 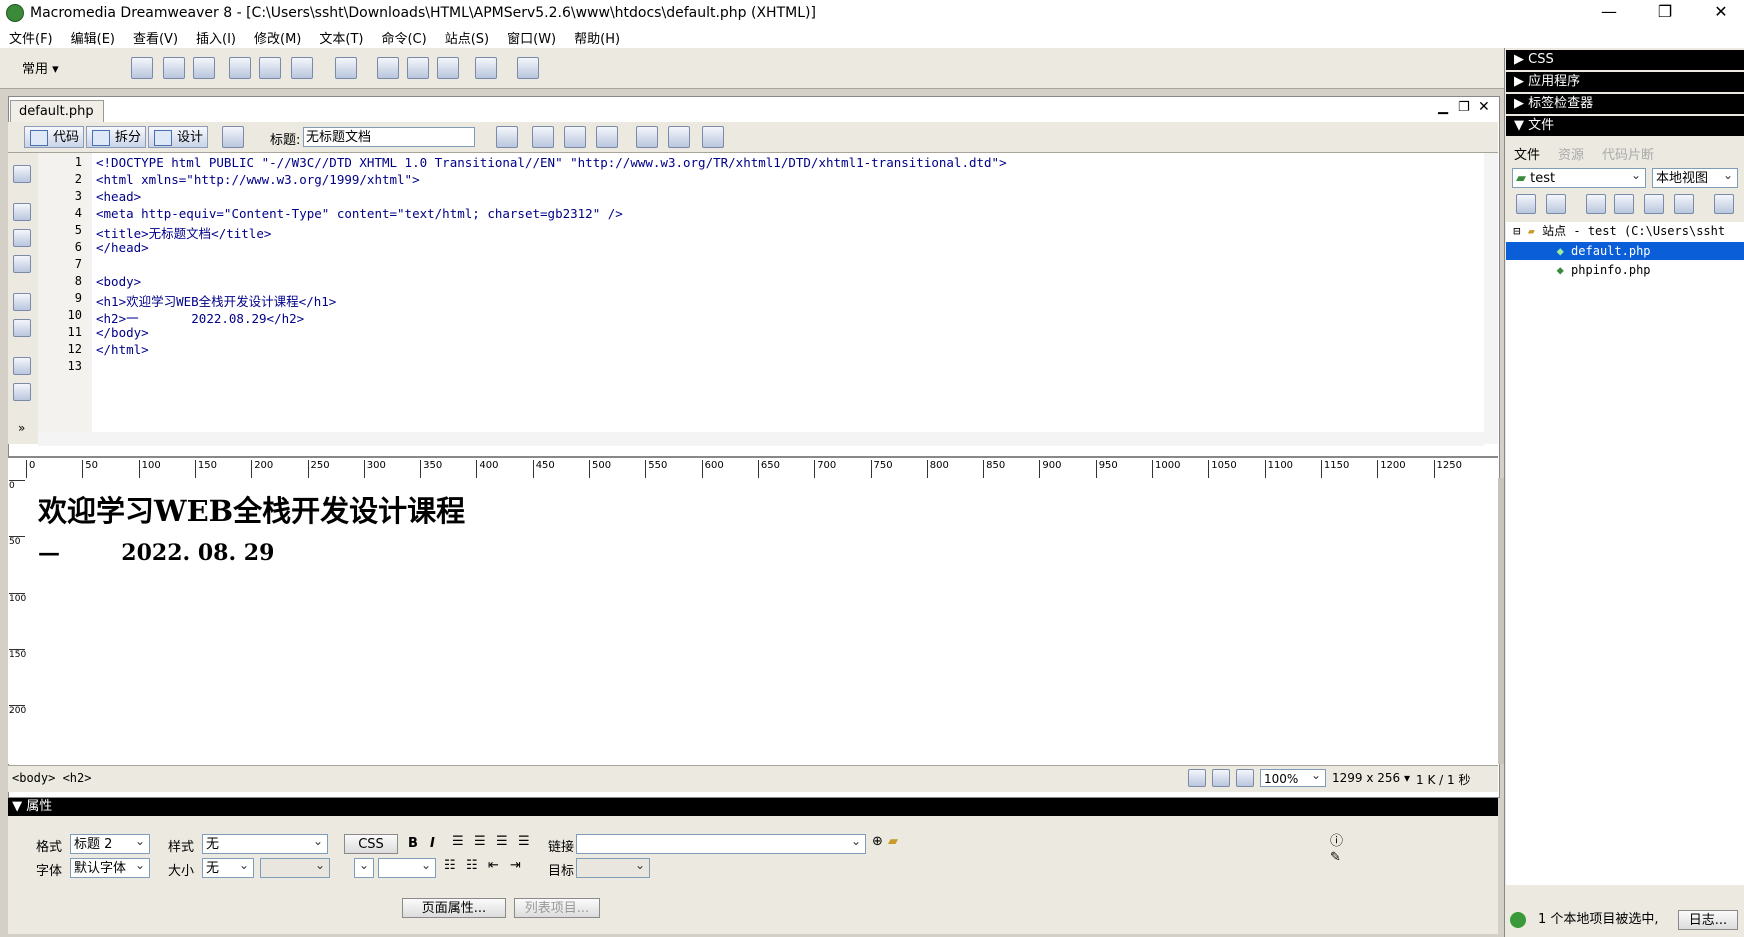 I want to click on code-view-button: 代码, so click(x=54, y=137).